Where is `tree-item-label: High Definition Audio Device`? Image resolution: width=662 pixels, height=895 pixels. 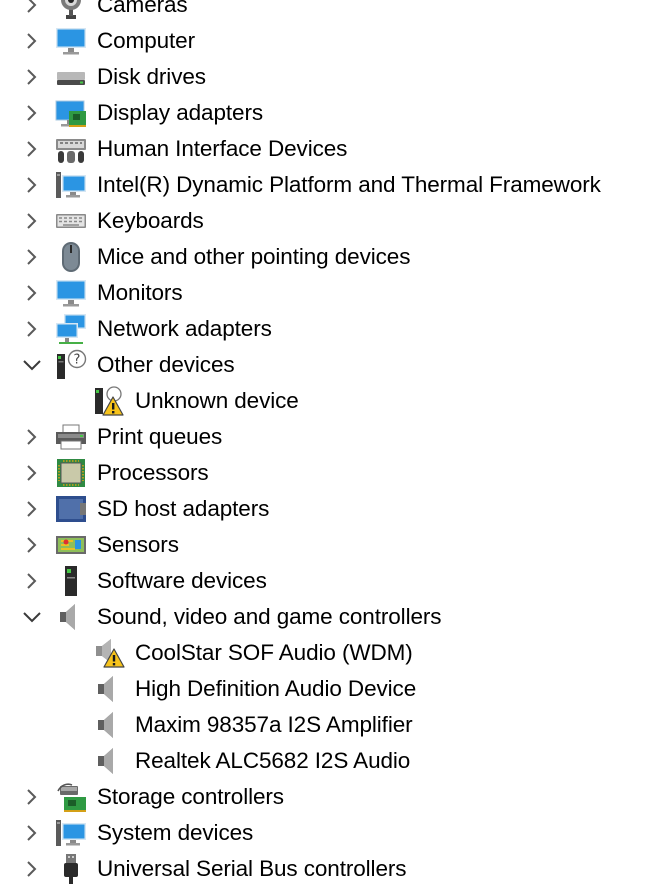
tree-item-label: High Definition Audio Device is located at coordinates (276, 688).